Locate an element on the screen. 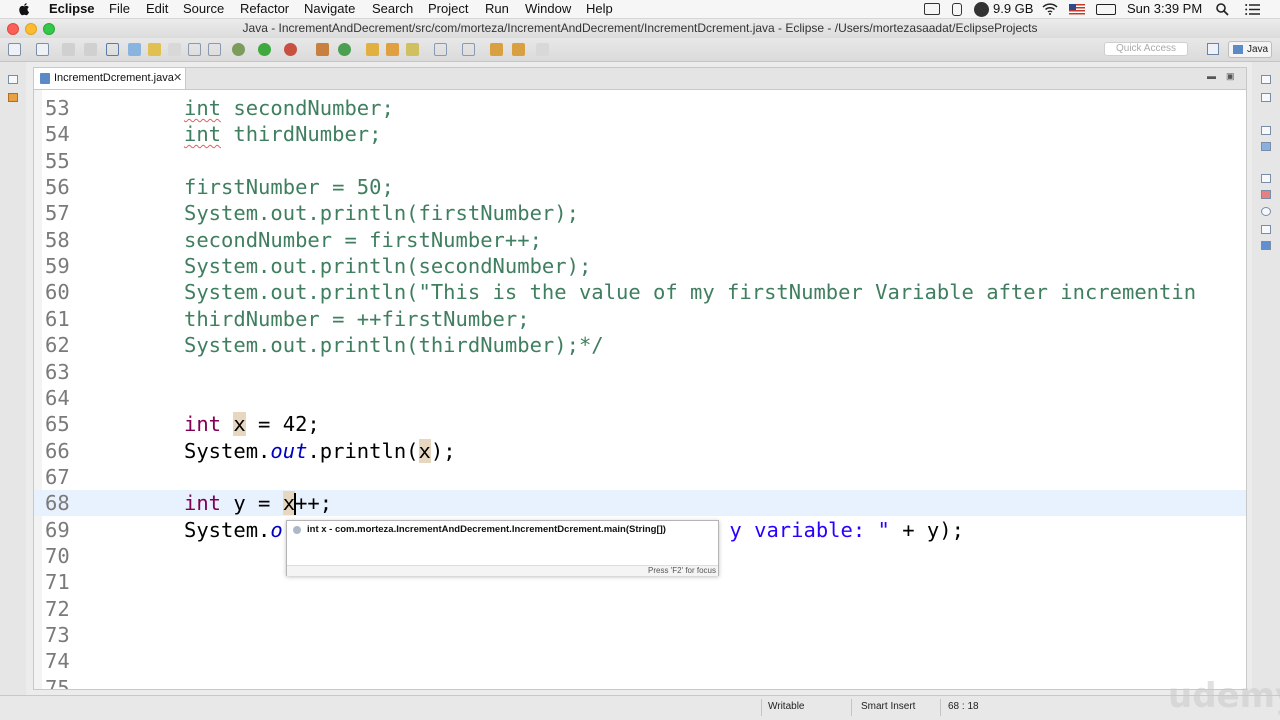  restore-bottom-icon is located at coordinates (1266, 178).